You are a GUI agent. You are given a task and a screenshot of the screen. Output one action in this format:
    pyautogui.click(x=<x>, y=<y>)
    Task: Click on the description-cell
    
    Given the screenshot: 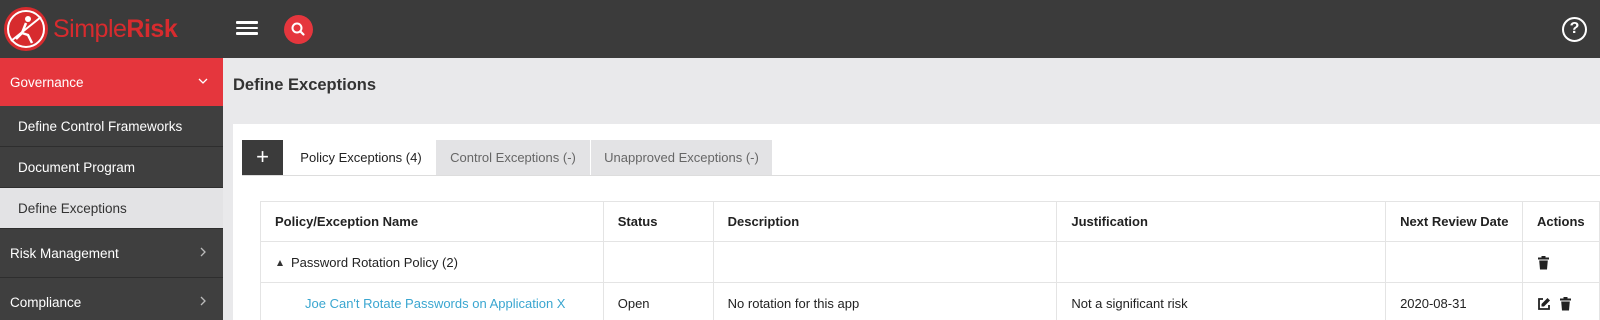 What is the action you would take?
    pyautogui.click(x=885, y=262)
    